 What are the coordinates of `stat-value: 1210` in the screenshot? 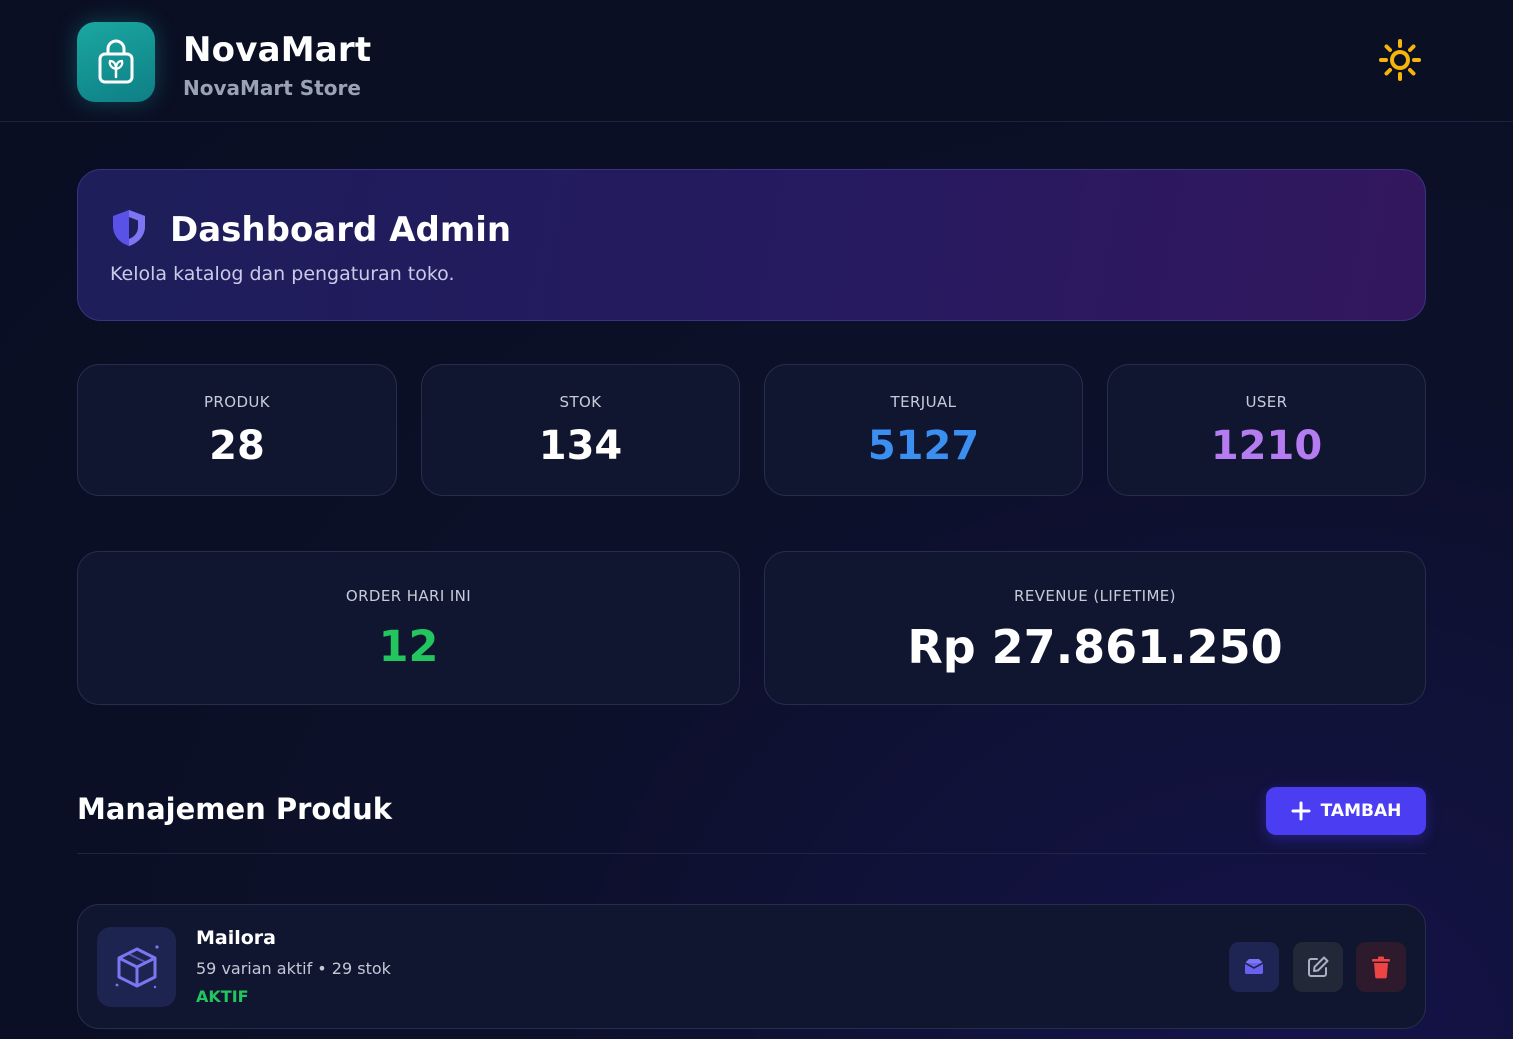 It's located at (1266, 446).